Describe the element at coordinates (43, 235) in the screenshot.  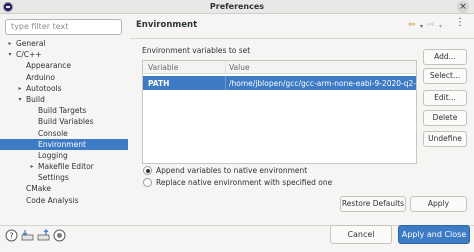
I see `export-icon` at that location.